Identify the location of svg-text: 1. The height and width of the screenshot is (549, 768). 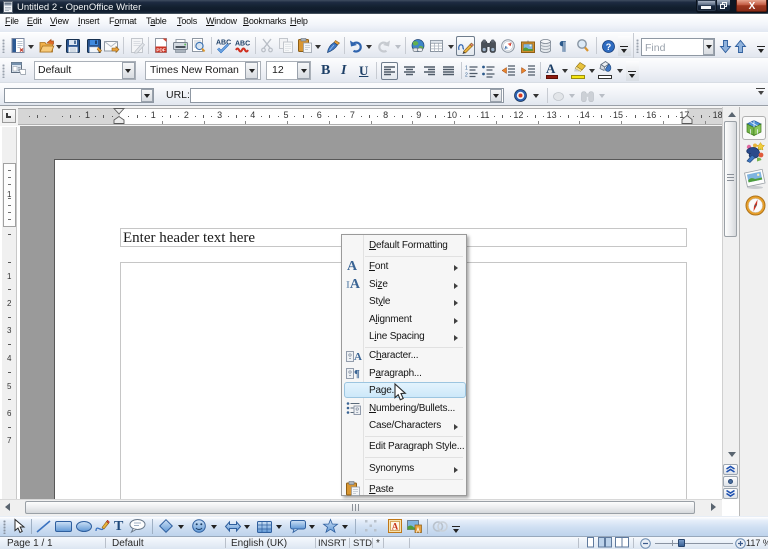
(466, 69).